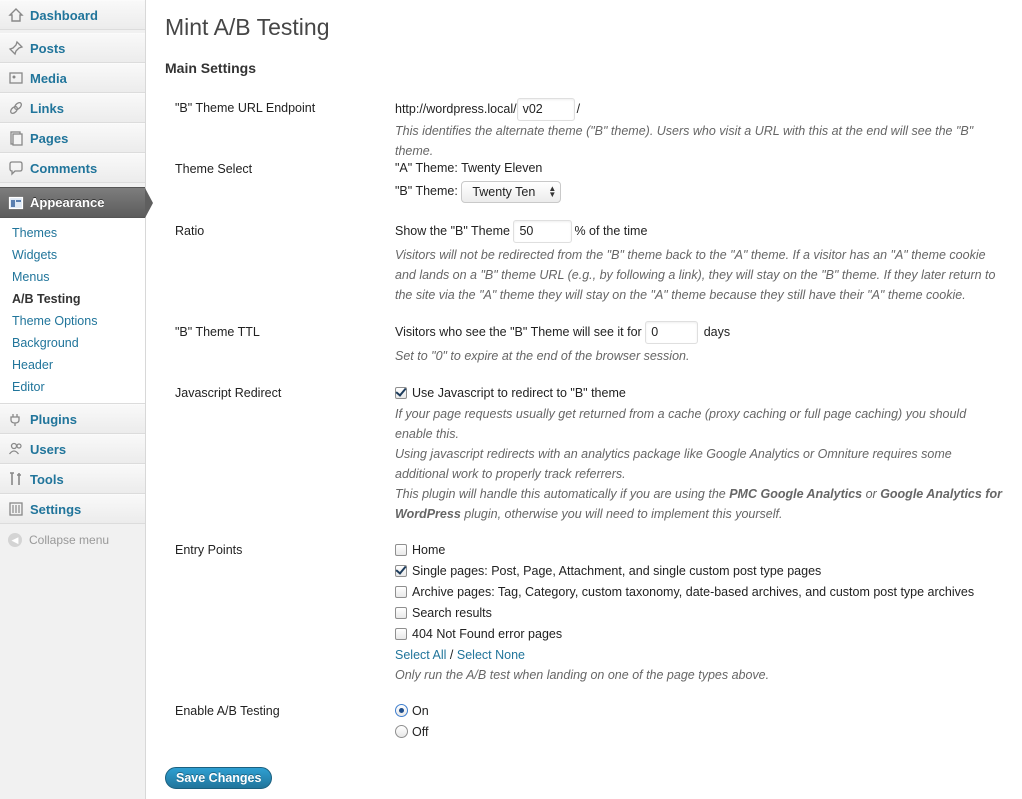 The width and height of the screenshot is (1022, 799). What do you see at coordinates (700, 732) in the screenshot?
I see `enable-option-off: Off` at bounding box center [700, 732].